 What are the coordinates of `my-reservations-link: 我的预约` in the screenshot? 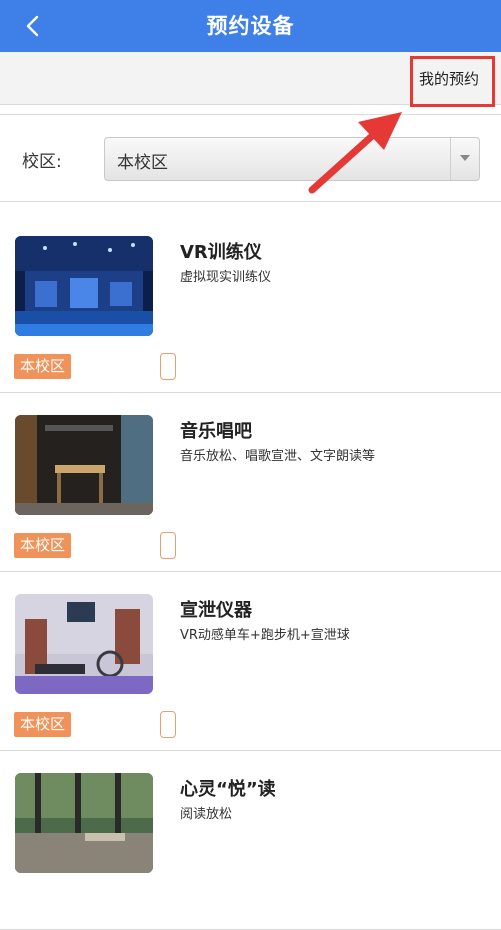 It's located at (449, 79).